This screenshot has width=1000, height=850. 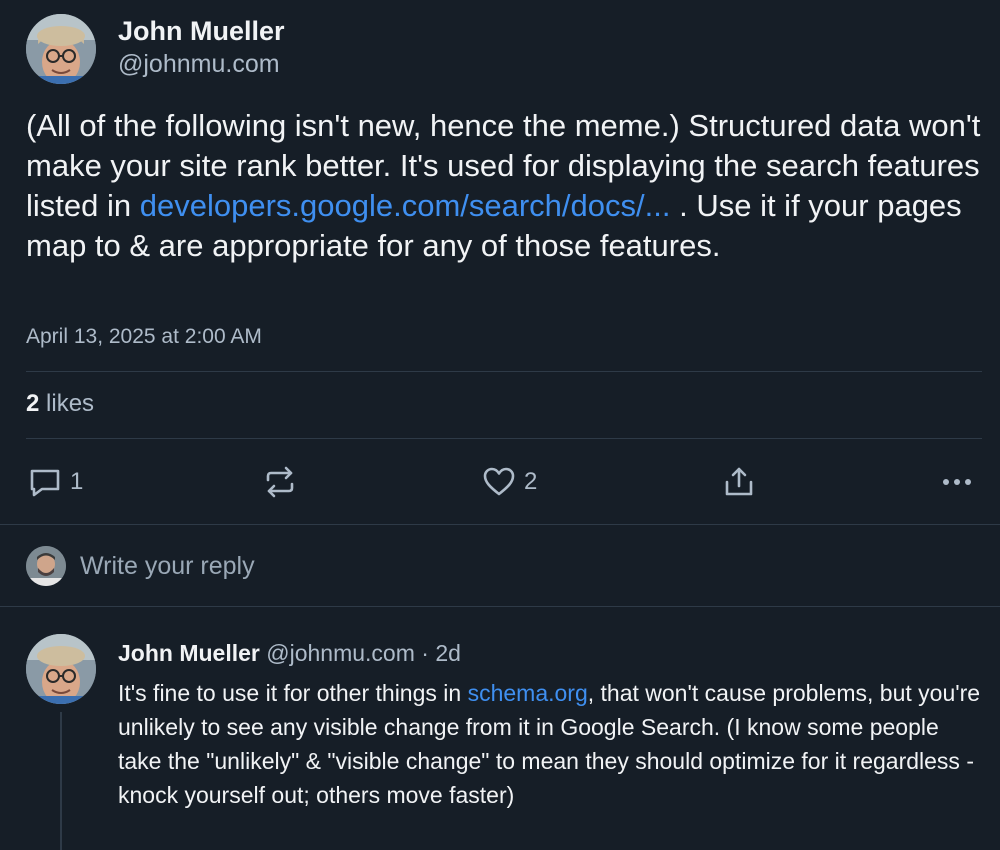 I want to click on likes-summary: 2 likes, so click(x=60, y=404).